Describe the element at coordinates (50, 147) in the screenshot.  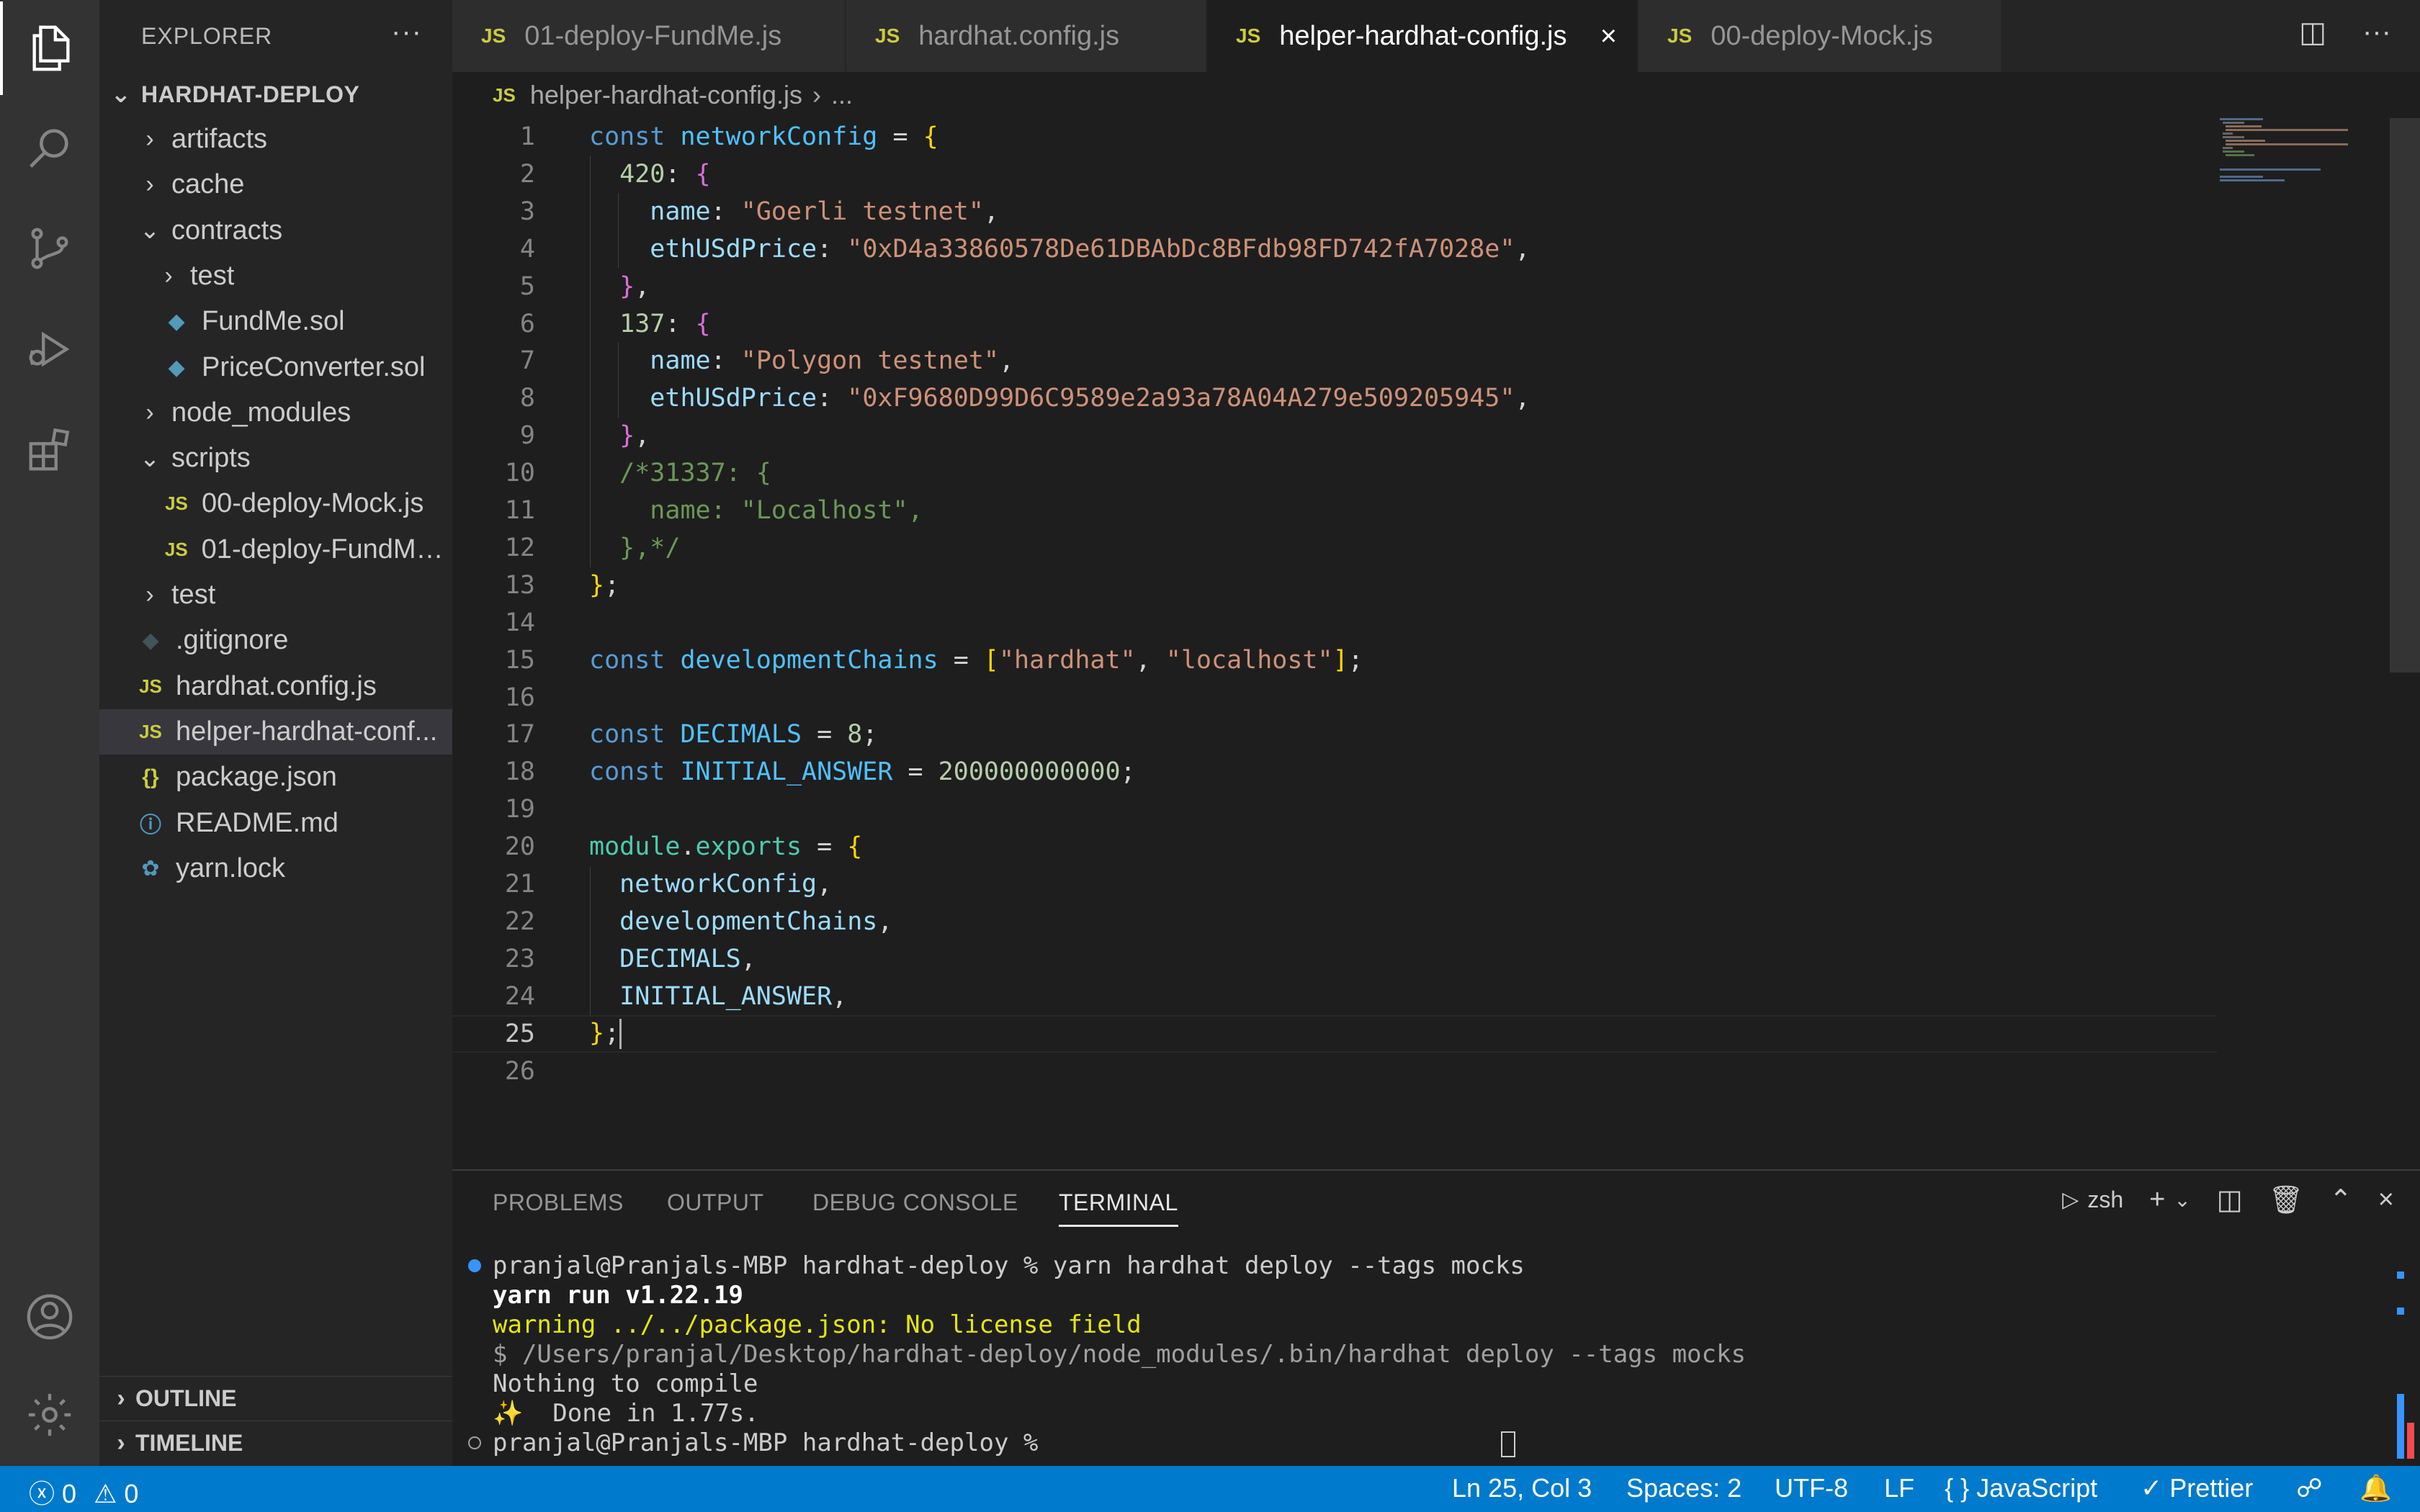
I see `search-icon` at that location.